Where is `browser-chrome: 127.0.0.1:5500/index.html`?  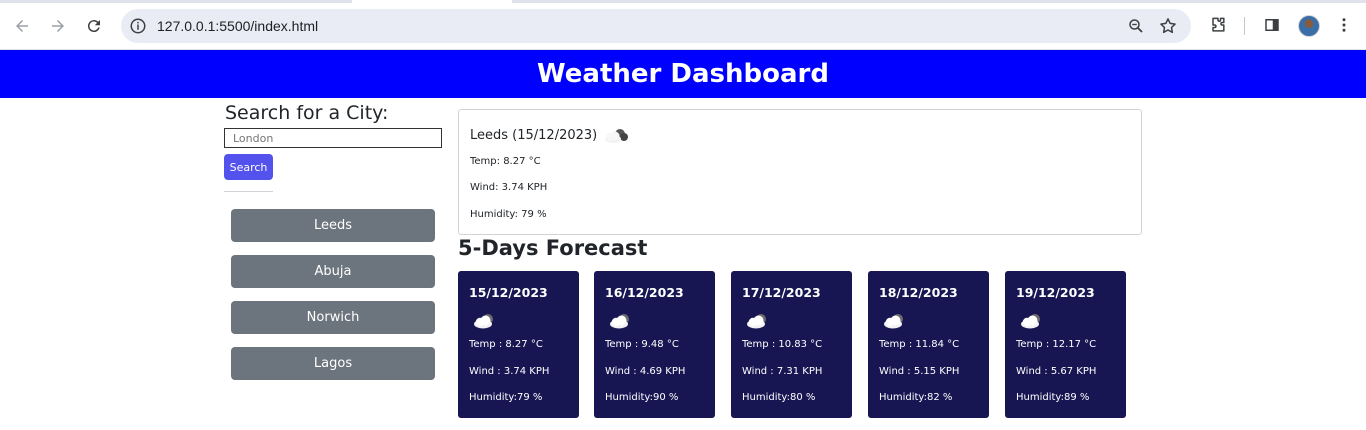
browser-chrome: 127.0.0.1:5500/index.html is located at coordinates (683, 25).